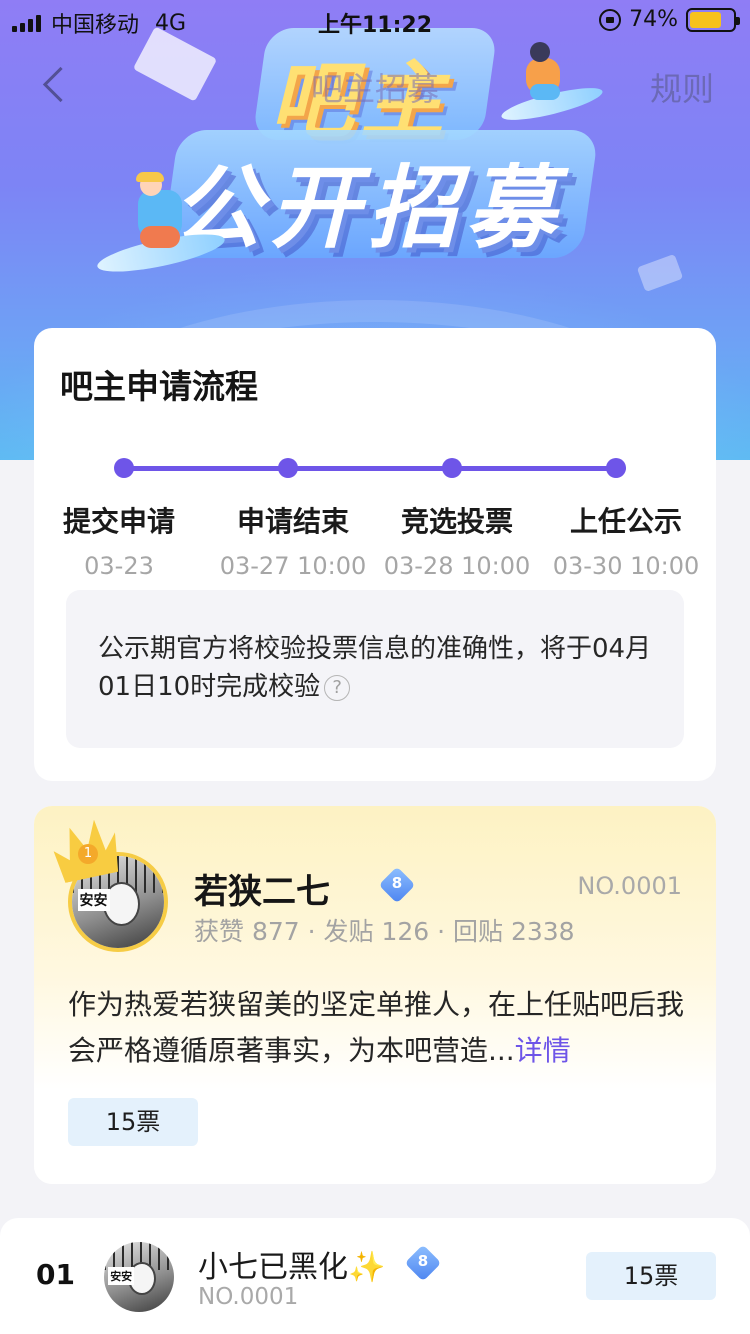 The width and height of the screenshot is (750, 1334). Describe the element at coordinates (457, 540) in the screenshot. I see `flow-step: 竞选投票 03-28 10:00` at that location.